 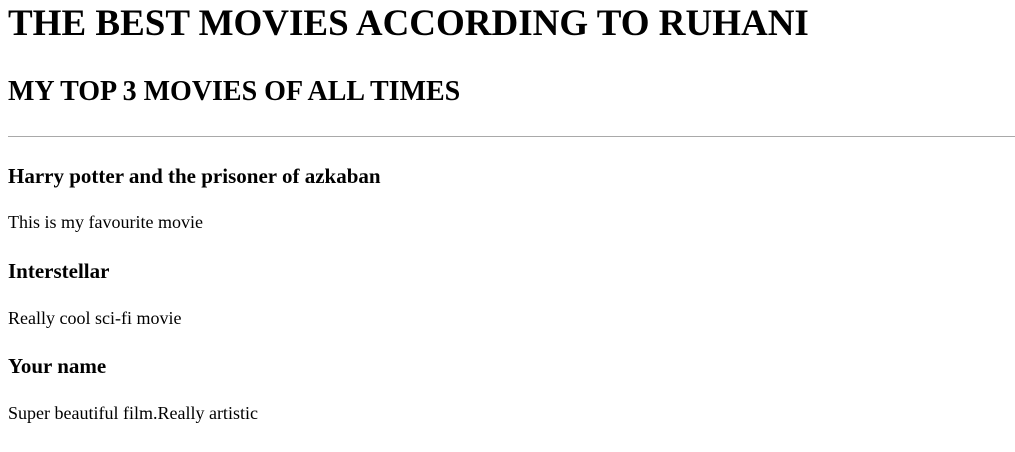 What do you see at coordinates (105, 222) in the screenshot?
I see `movie-description: This is my favourite movie` at bounding box center [105, 222].